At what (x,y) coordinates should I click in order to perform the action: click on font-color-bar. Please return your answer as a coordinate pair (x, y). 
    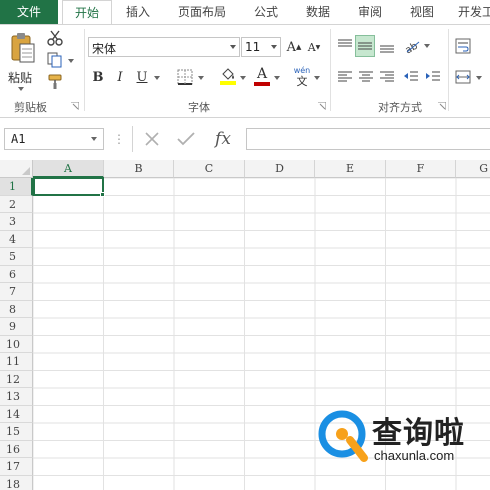
    Looking at the image, I should click on (262, 83).